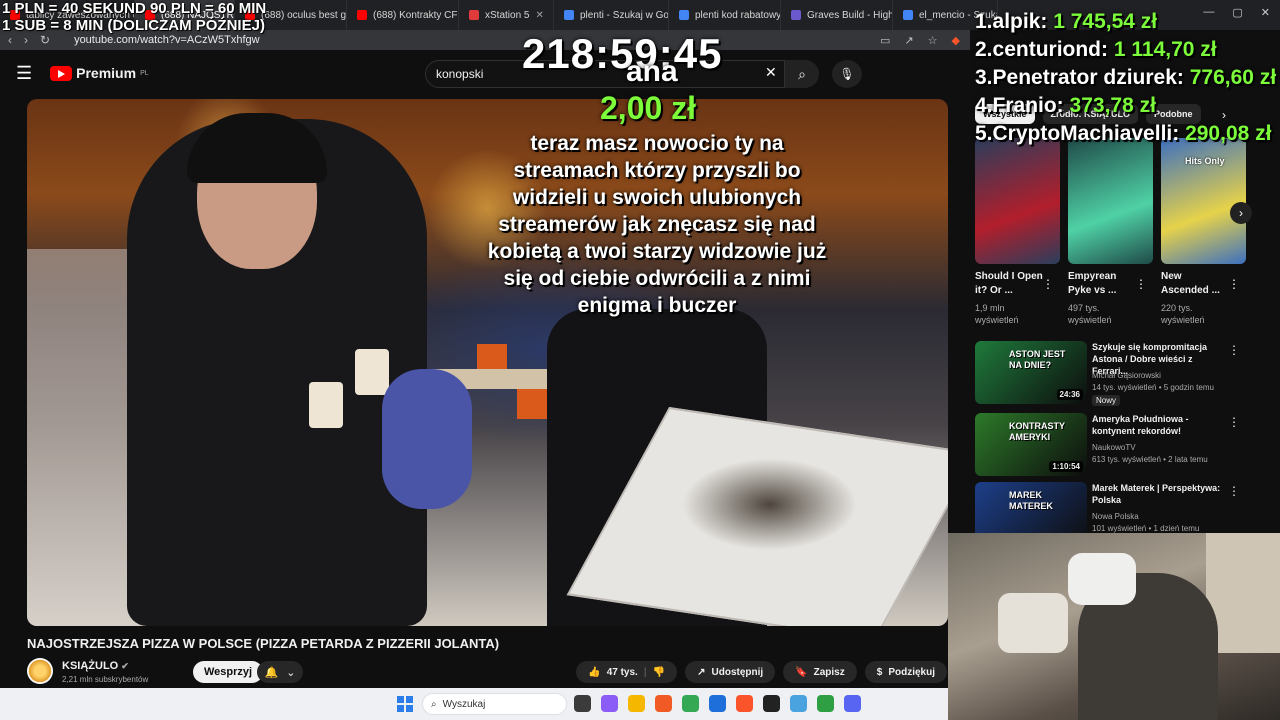 The height and width of the screenshot is (720, 1280). I want to click on search-button: ⌕, so click(802, 74).